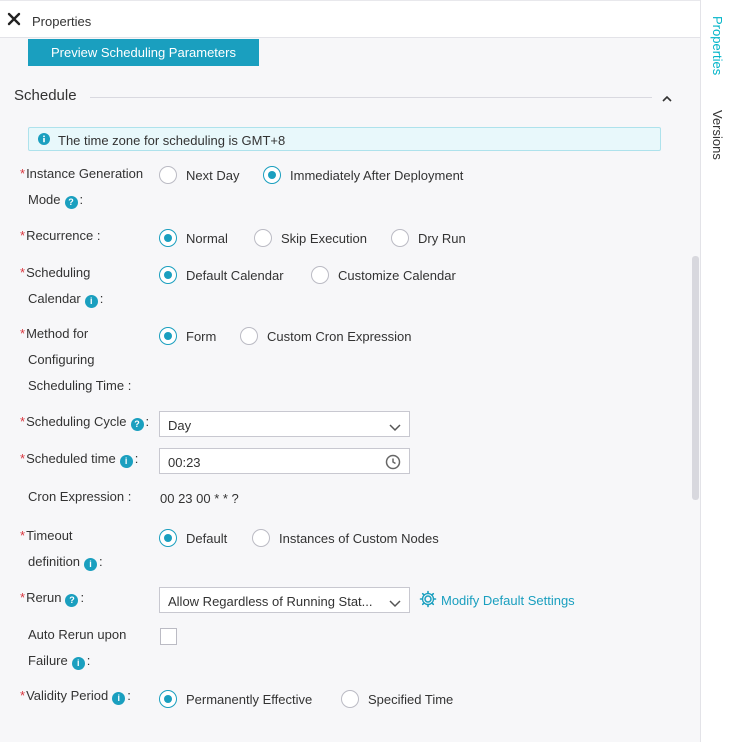 This screenshot has width=732, height=742. What do you see at coordinates (344, 139) in the screenshot?
I see `timezone-info-banner: The time zone for scheduling is GMT+8` at bounding box center [344, 139].